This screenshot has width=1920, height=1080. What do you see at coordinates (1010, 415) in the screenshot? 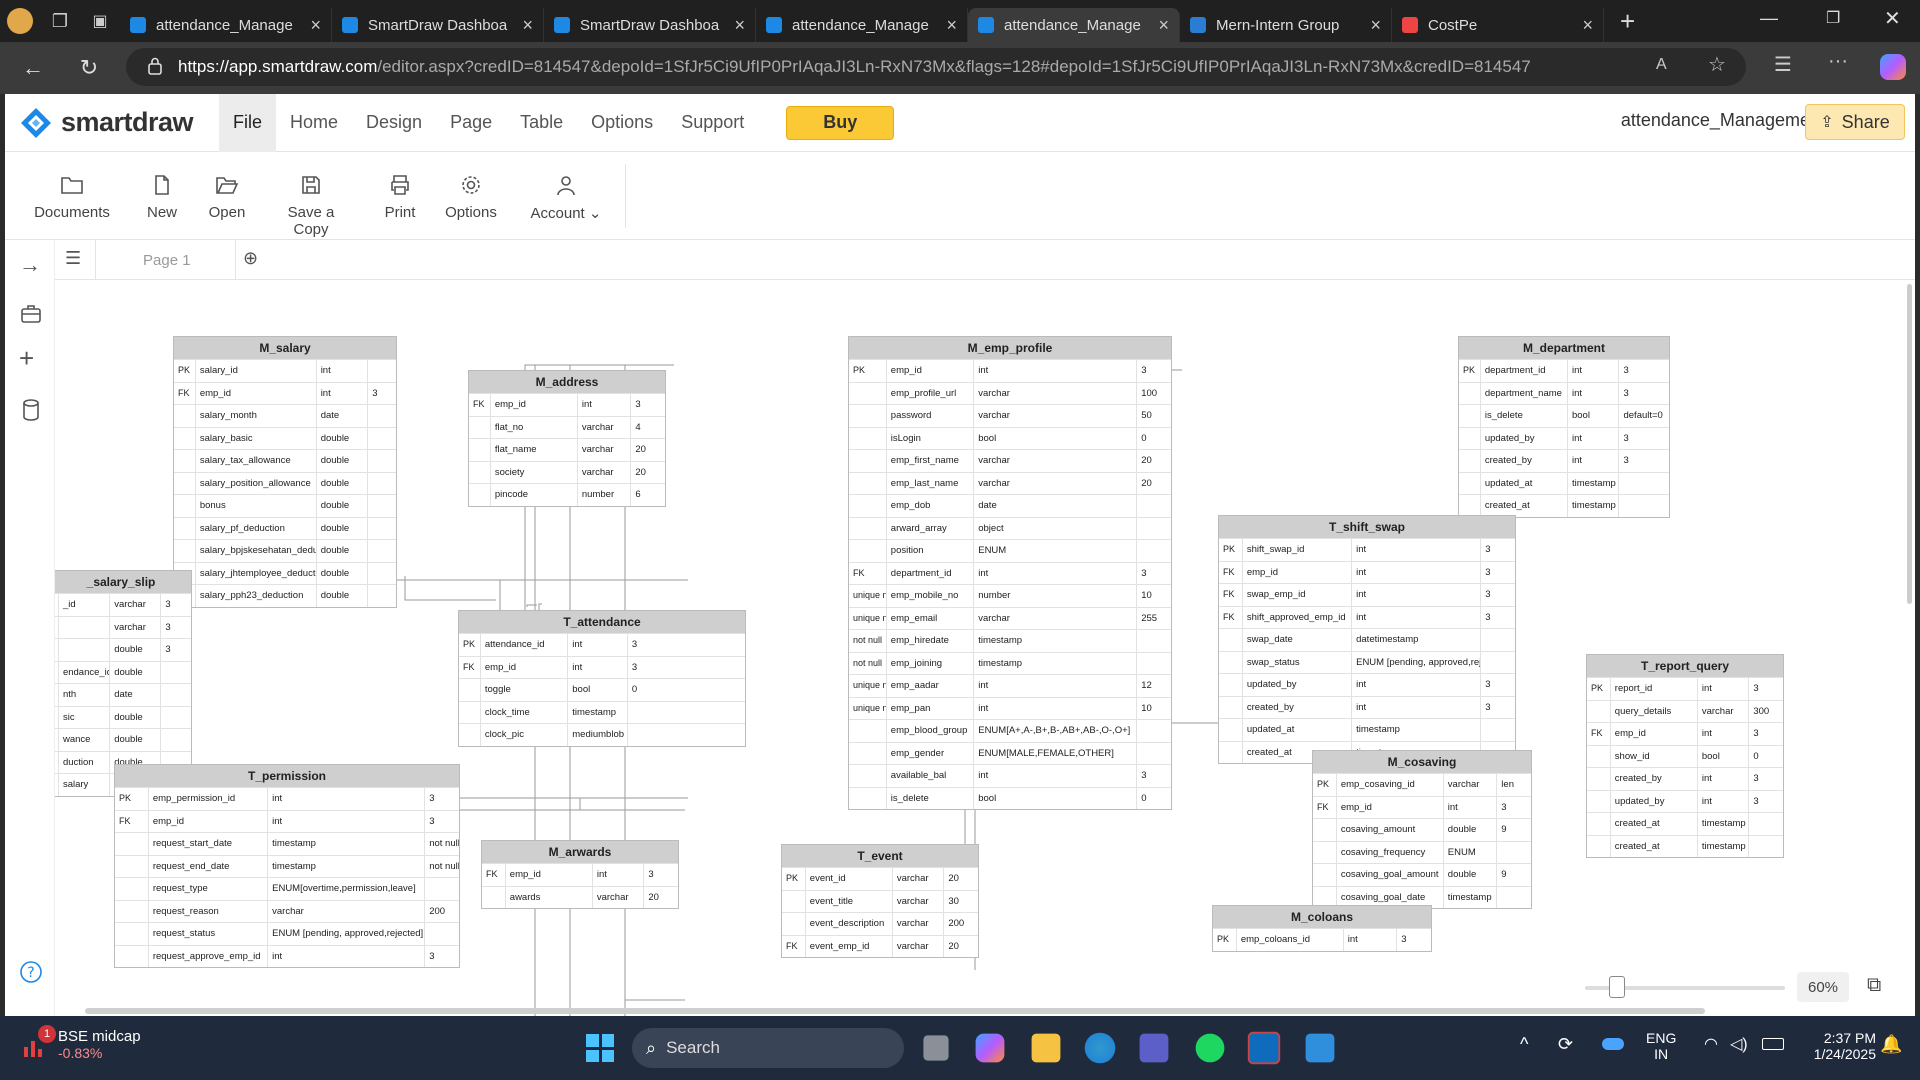
I see `table-row: password varchar 50` at bounding box center [1010, 415].